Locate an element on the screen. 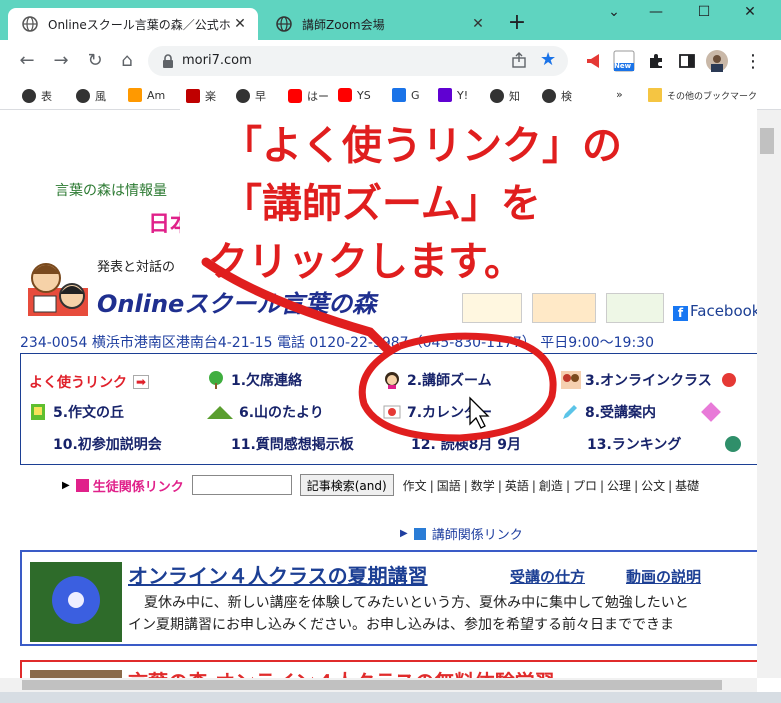 The image size is (781, 703). other-bookmarks: その他のブックマーク is located at coordinates (702, 95).